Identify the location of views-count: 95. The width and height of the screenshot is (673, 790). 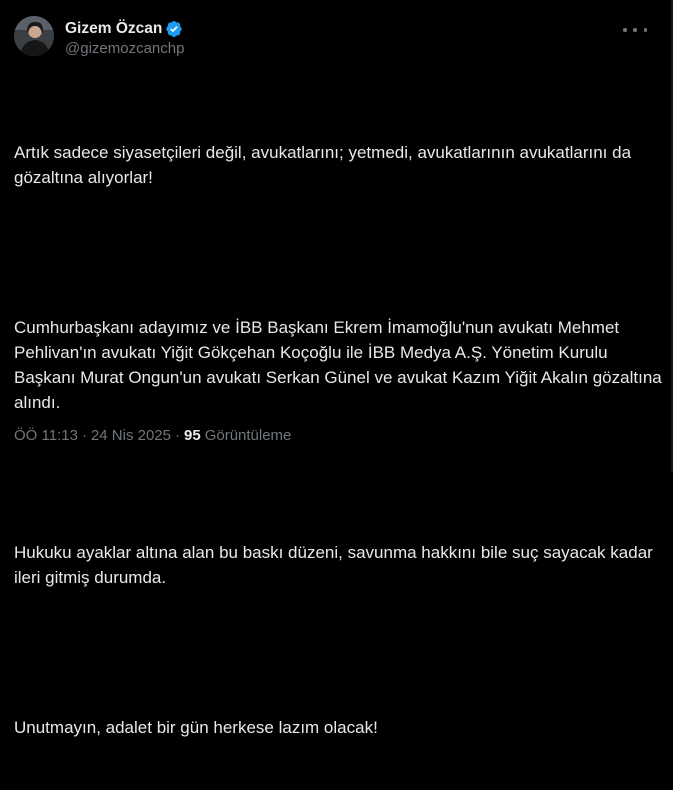
(192, 435).